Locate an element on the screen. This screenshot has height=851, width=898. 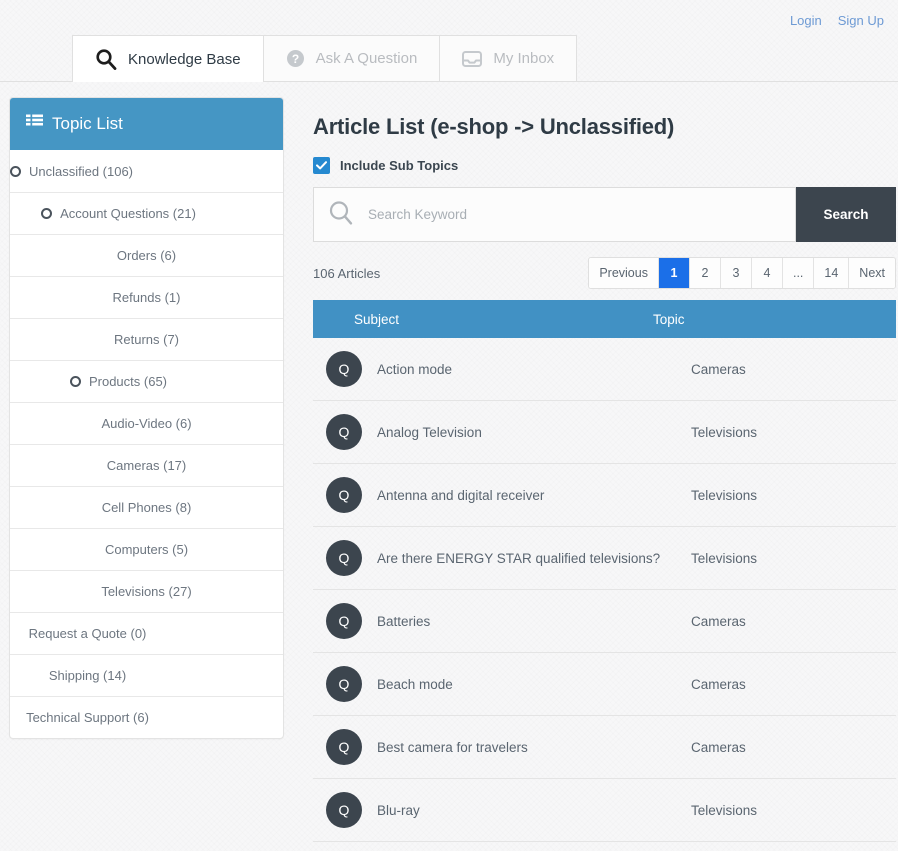
topic-list-item: Audio-Video (6) is located at coordinates (146, 423).